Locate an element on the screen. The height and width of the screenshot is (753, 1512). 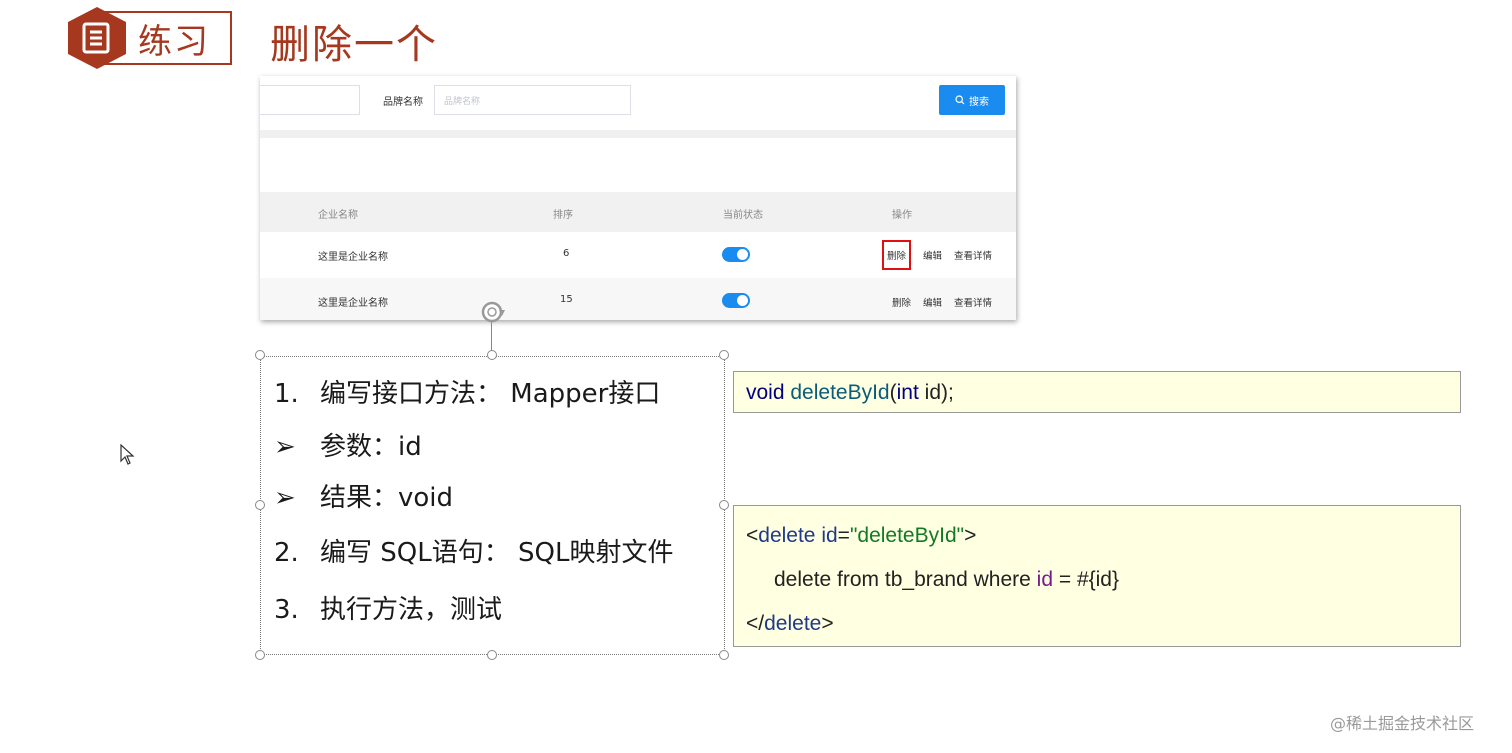
code-lt: < is located at coordinates (752, 535).